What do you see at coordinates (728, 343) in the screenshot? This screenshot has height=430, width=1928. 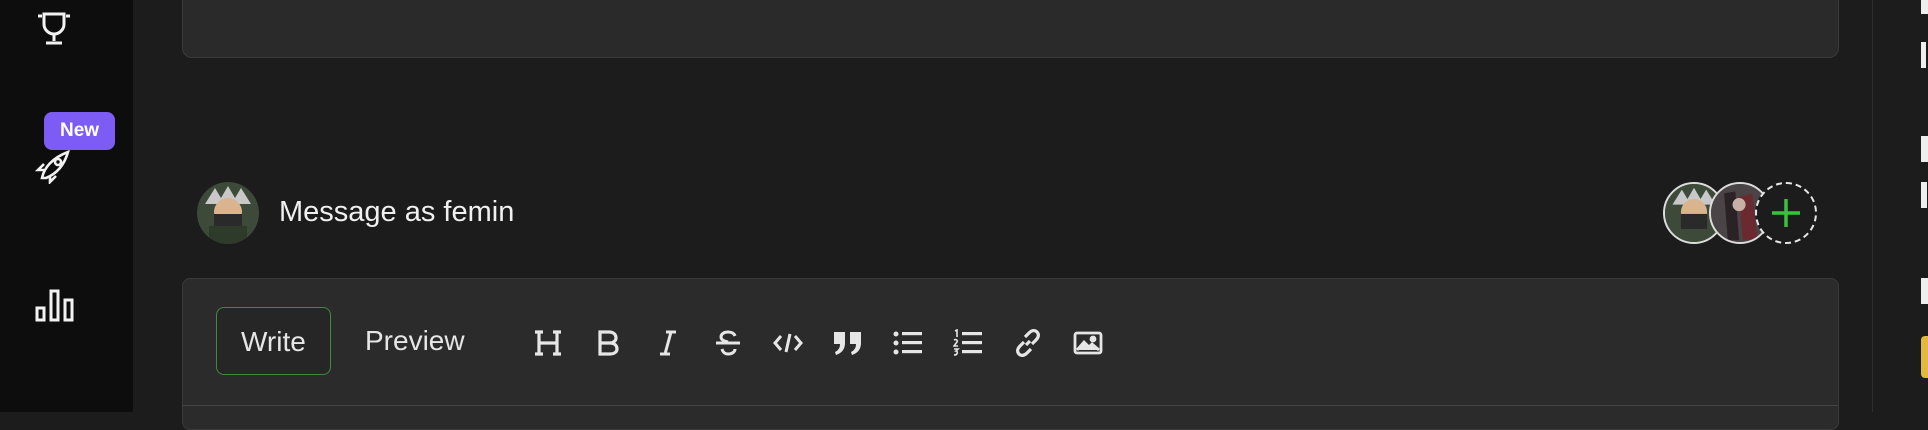 I see `strikethrough-icon` at bounding box center [728, 343].